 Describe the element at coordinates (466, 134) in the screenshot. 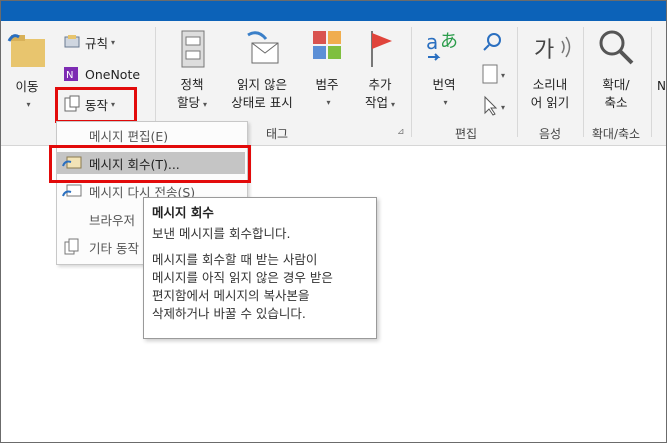

I see `edit-group-label: 편집` at that location.